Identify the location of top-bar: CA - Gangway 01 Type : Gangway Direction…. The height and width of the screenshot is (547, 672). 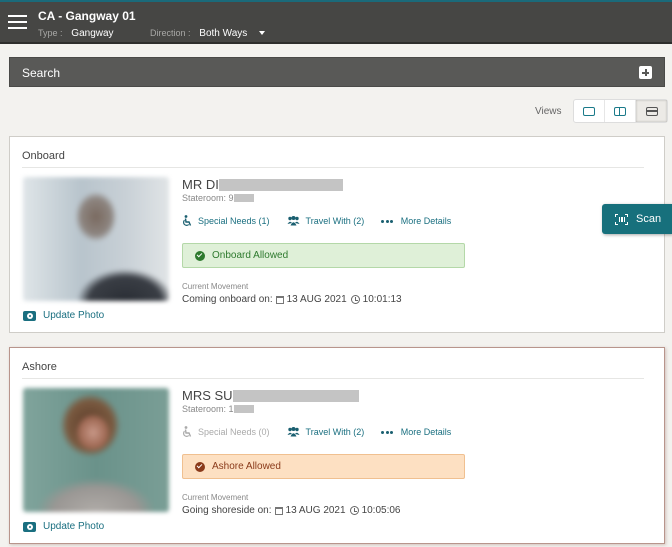
(336, 22).